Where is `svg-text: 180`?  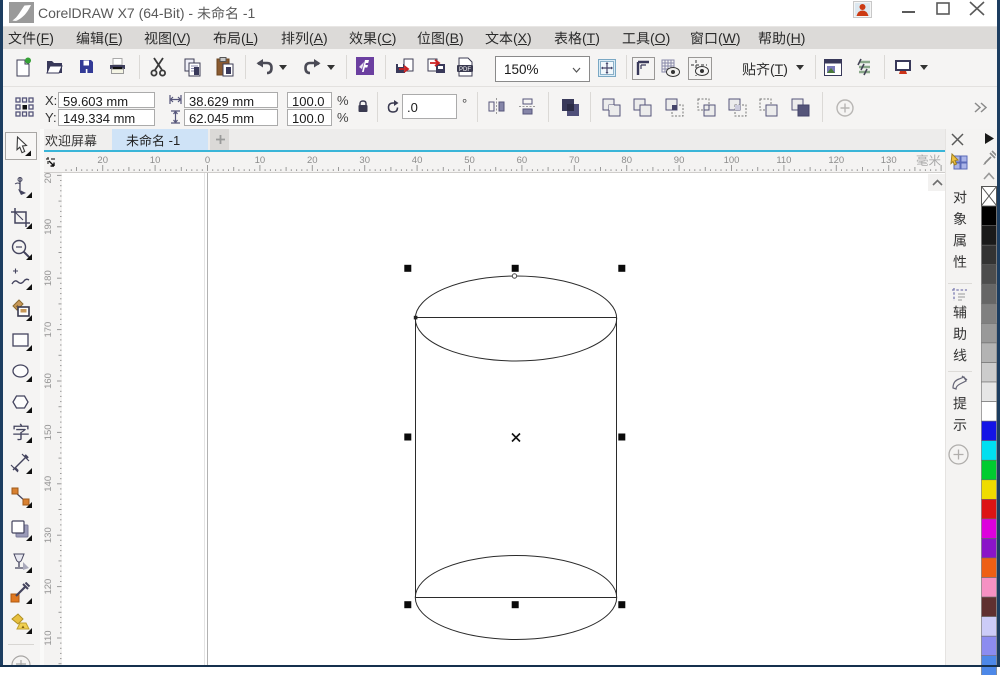
svg-text: 180 is located at coordinates (49, 278).